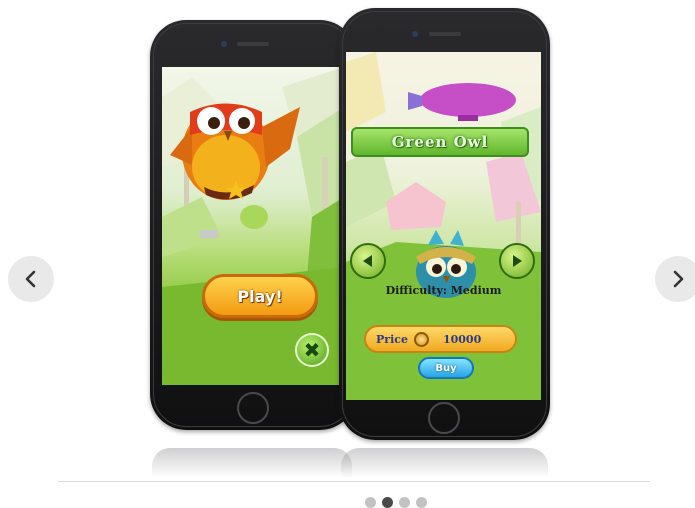  Describe the element at coordinates (440, 339) in the screenshot. I see `price-bar: Price 10000` at that location.